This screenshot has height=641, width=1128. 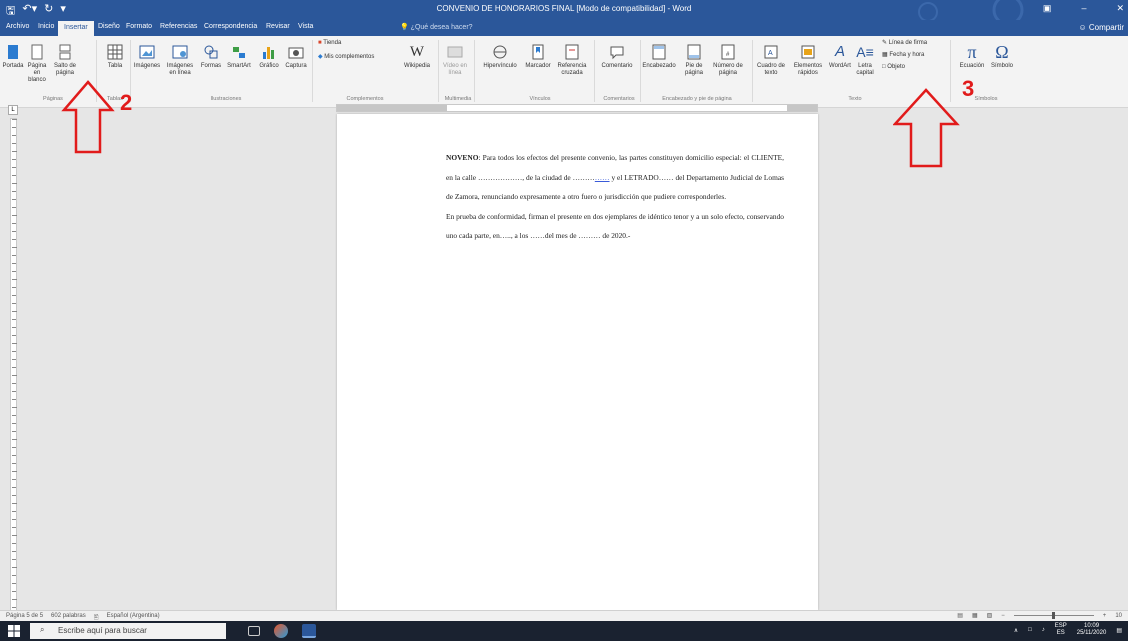 What do you see at coordinates (180, 69) in the screenshot?
I see `imagenes-en-linea-label: Imágenes en línea` at bounding box center [180, 69].